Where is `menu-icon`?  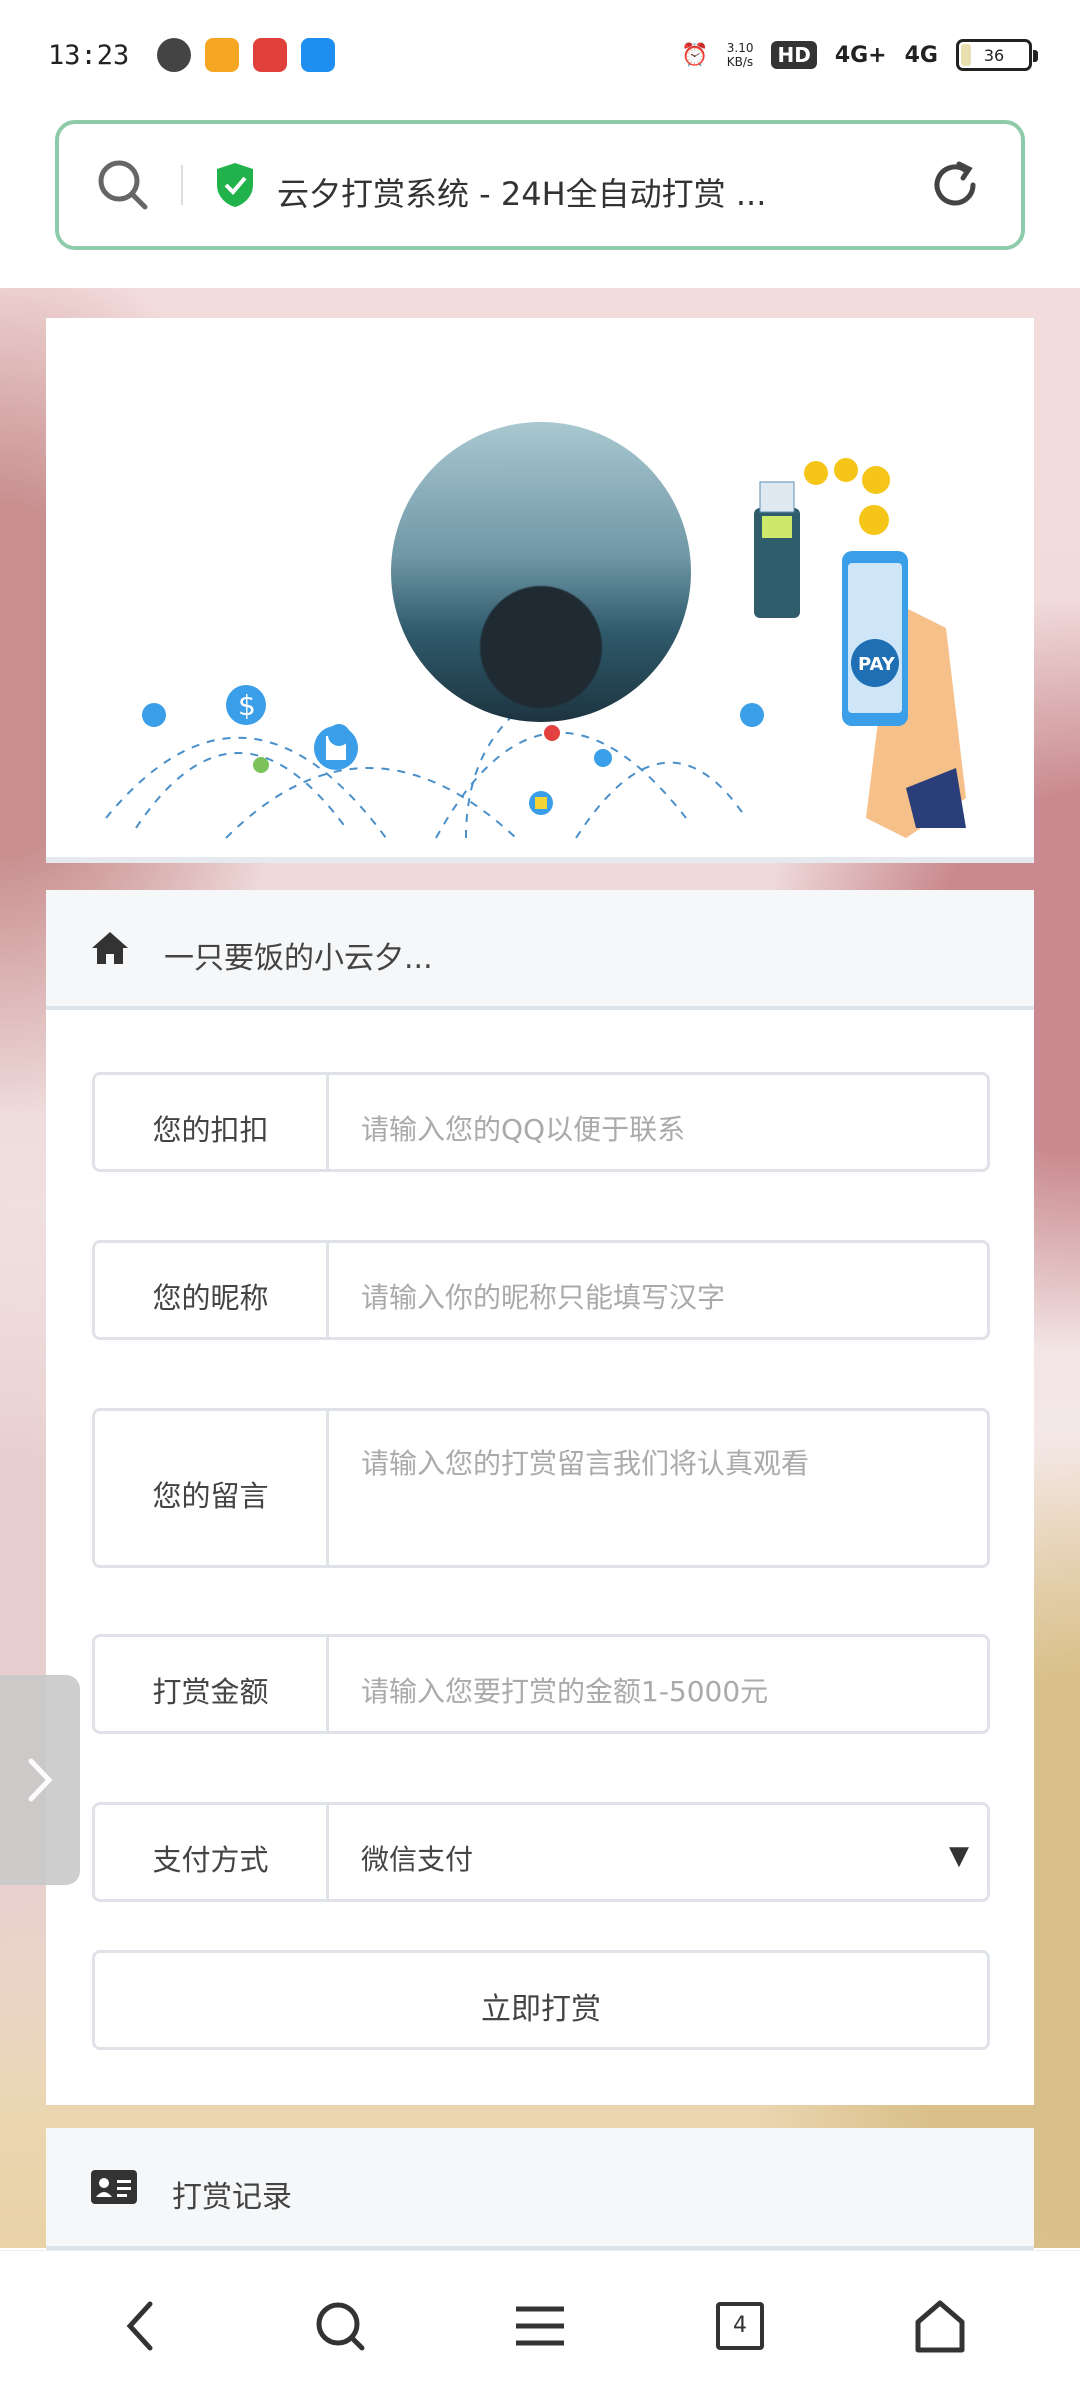
menu-icon is located at coordinates (540, 2325).